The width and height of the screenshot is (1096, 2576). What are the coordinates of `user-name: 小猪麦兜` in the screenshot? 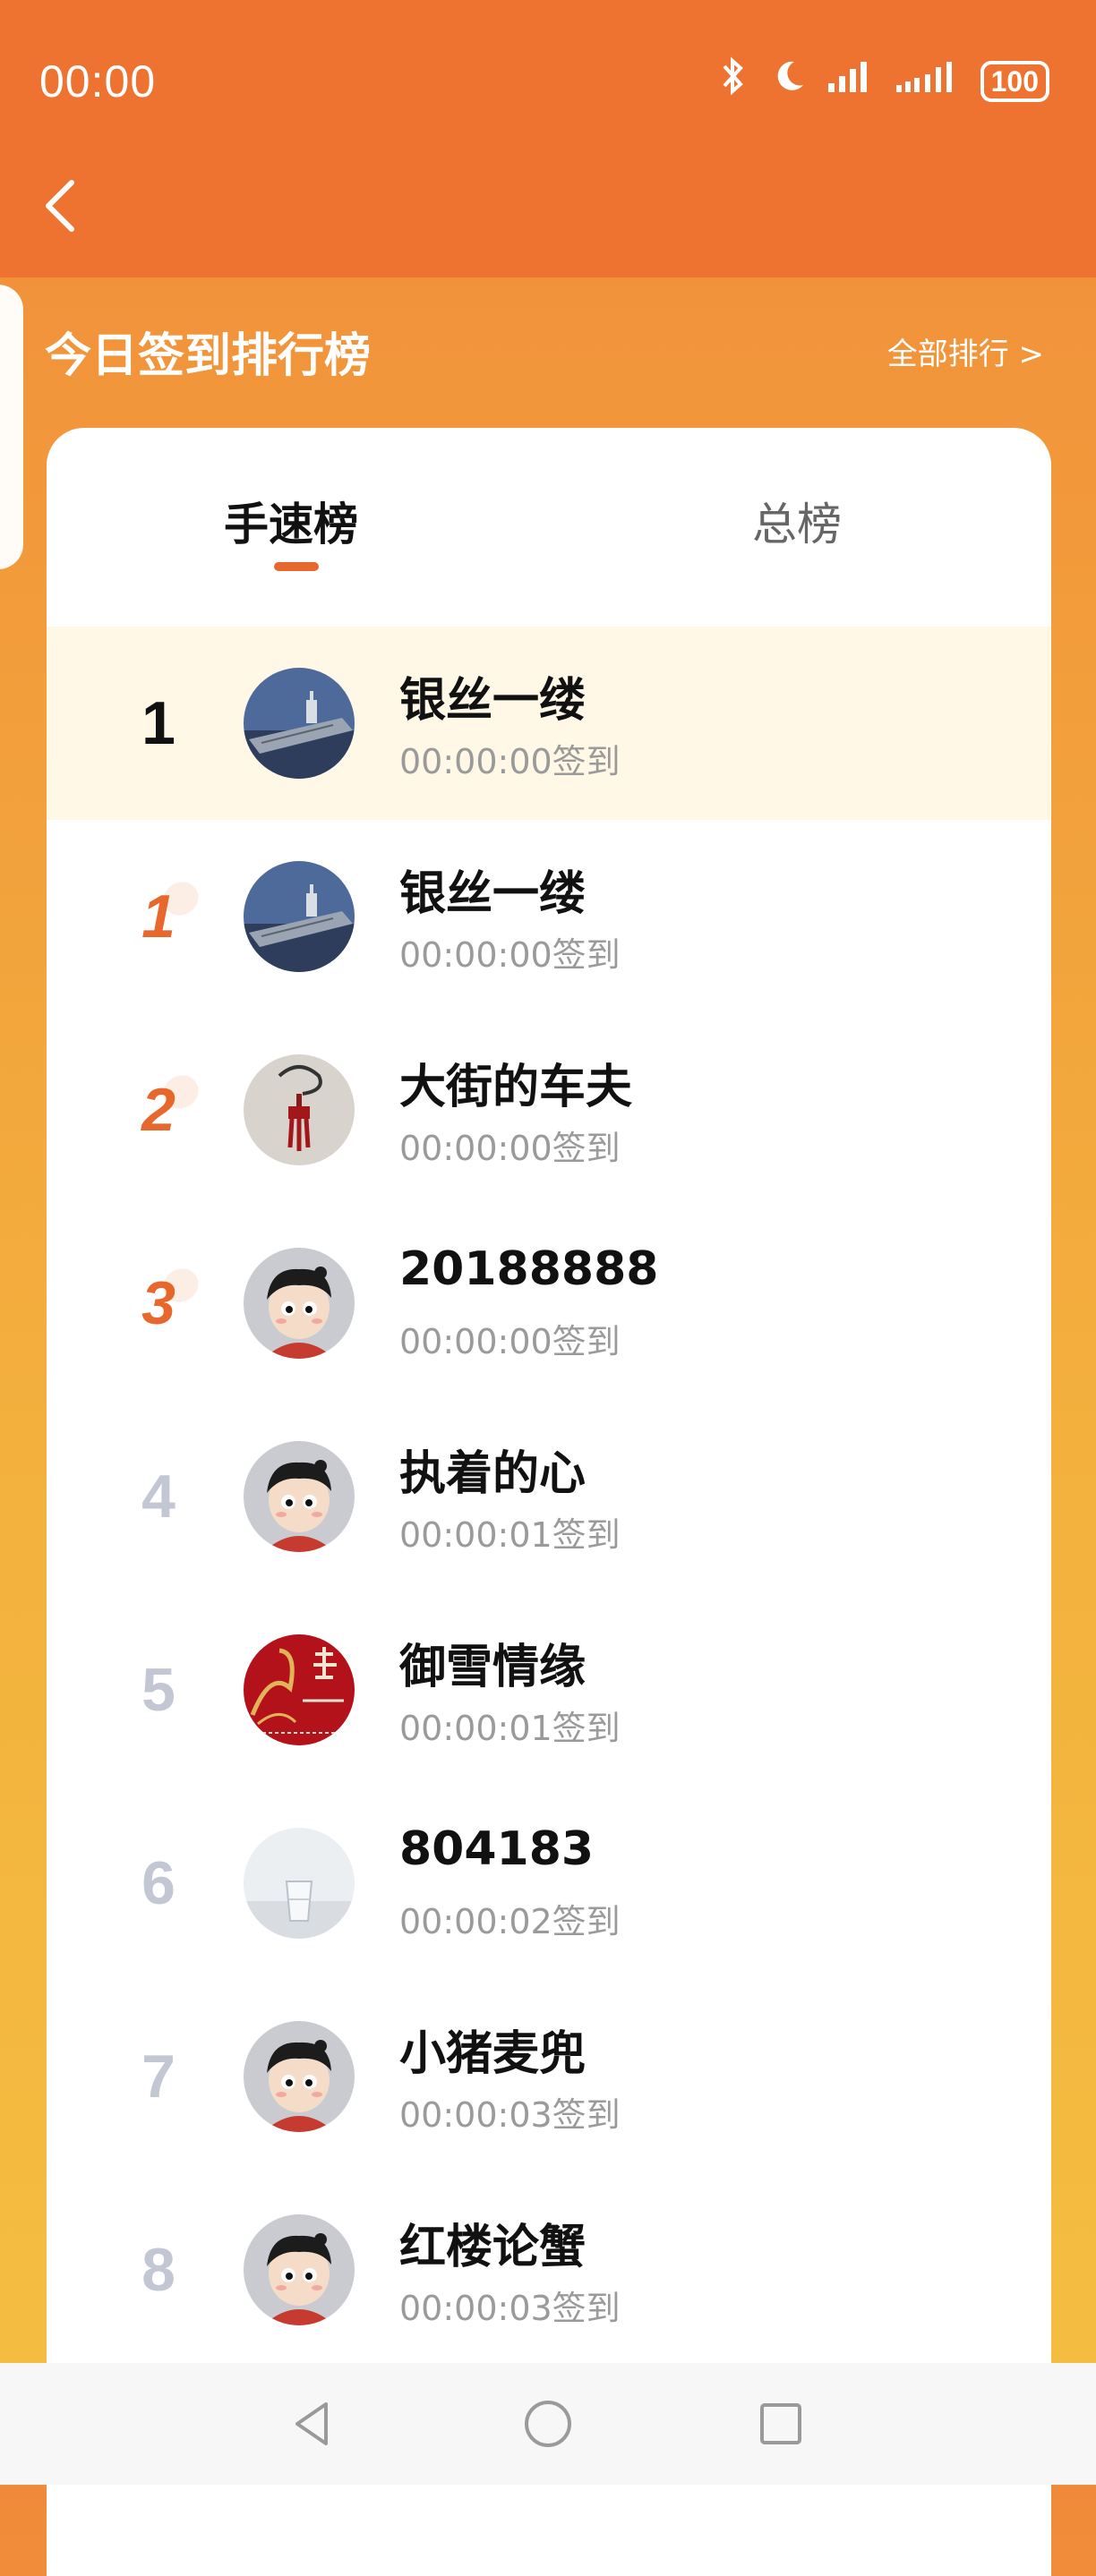 It's located at (493, 2054).